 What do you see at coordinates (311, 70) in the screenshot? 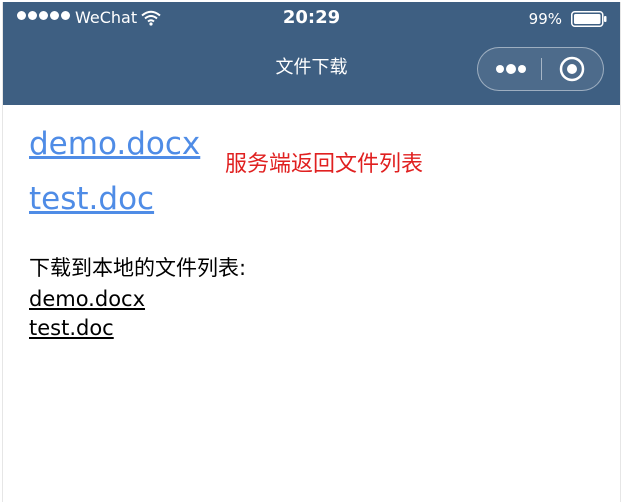
I see `nav-bar: 文件下载` at bounding box center [311, 70].